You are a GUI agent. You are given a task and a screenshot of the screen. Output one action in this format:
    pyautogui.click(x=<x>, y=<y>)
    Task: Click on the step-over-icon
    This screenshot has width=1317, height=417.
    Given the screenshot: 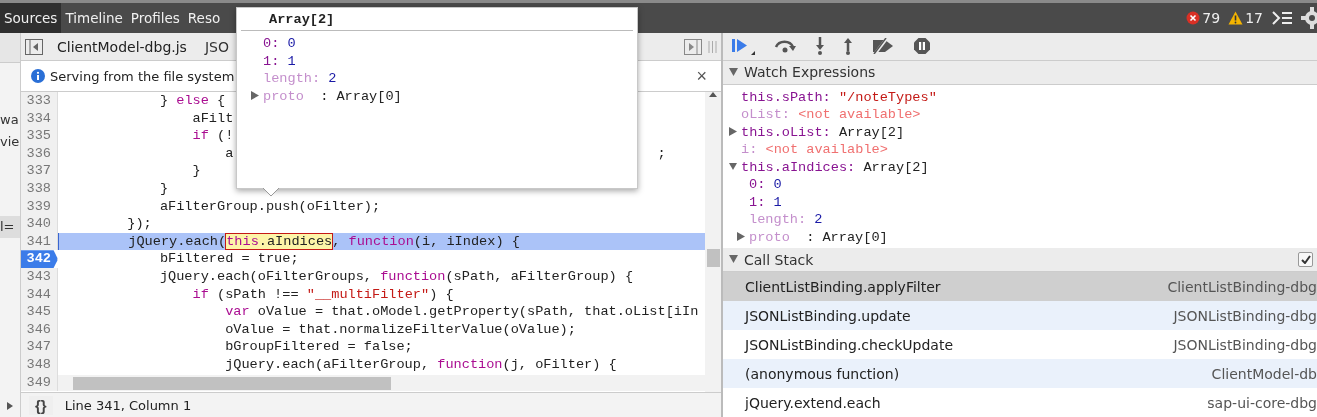 What is the action you would take?
    pyautogui.click(x=785, y=46)
    